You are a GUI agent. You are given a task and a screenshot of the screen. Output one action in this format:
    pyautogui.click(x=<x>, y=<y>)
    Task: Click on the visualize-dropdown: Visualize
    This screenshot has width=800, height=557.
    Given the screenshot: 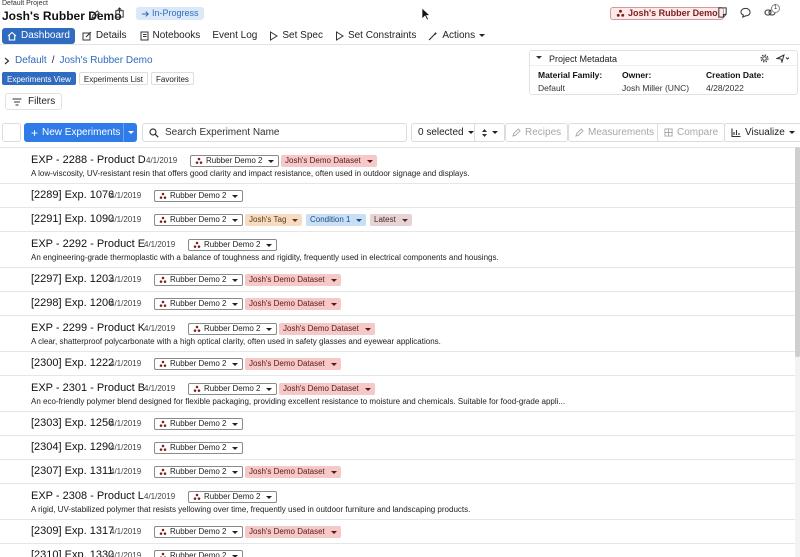 What is the action you would take?
    pyautogui.click(x=762, y=132)
    